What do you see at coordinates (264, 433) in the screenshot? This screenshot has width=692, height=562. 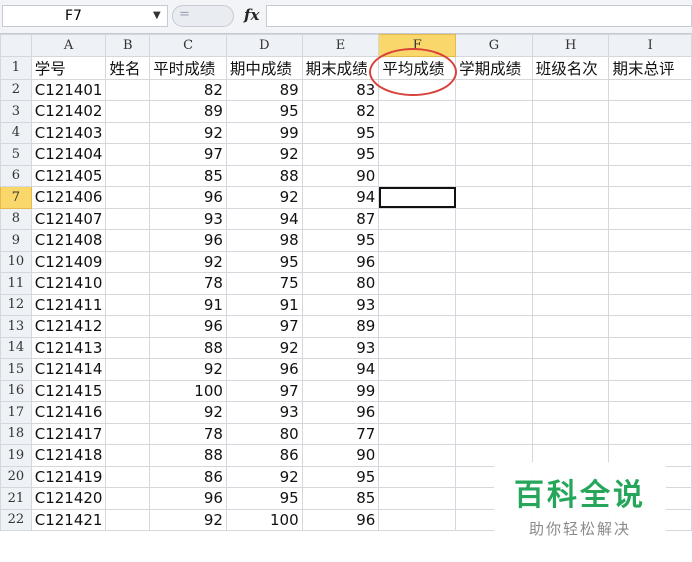 I see `cell-D18: 80` at bounding box center [264, 433].